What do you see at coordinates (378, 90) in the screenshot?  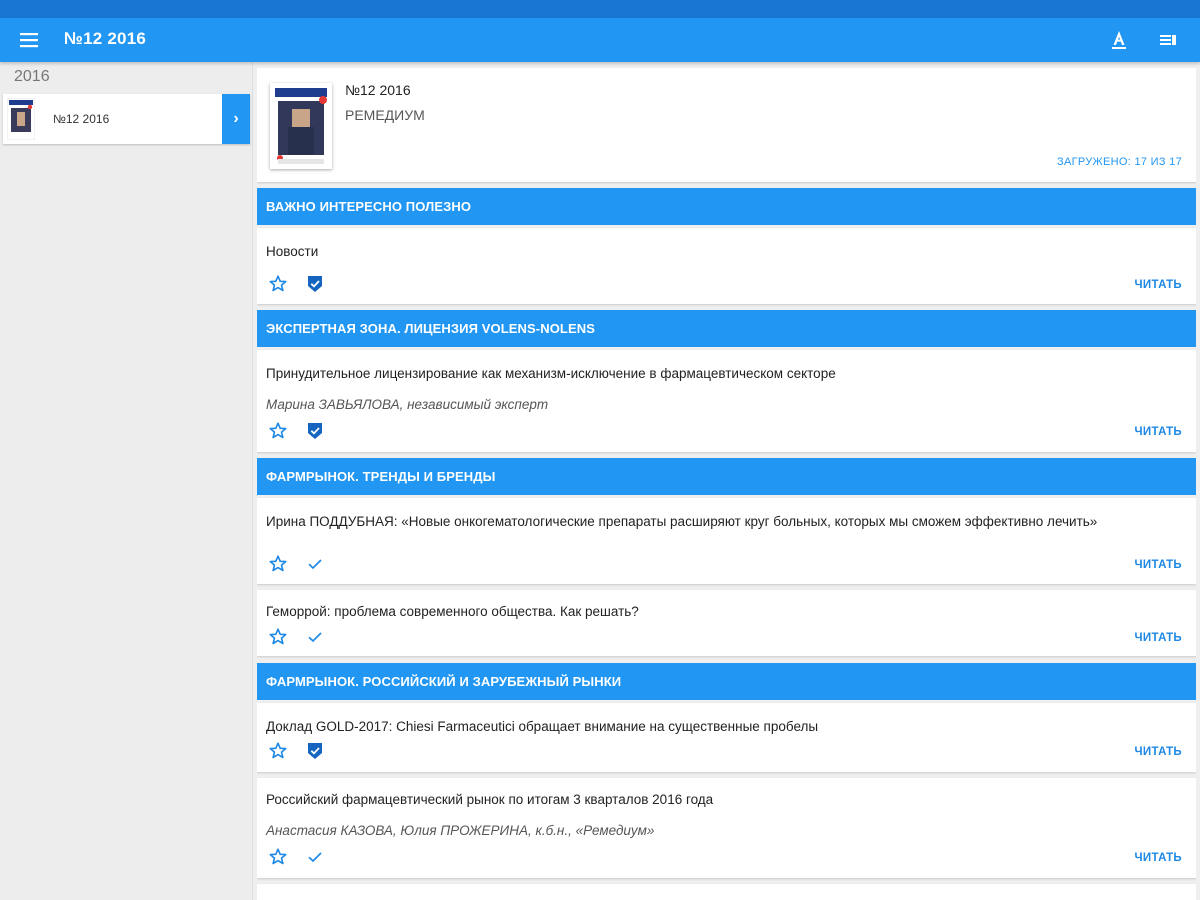 I see `issue-title: №12 2016` at bounding box center [378, 90].